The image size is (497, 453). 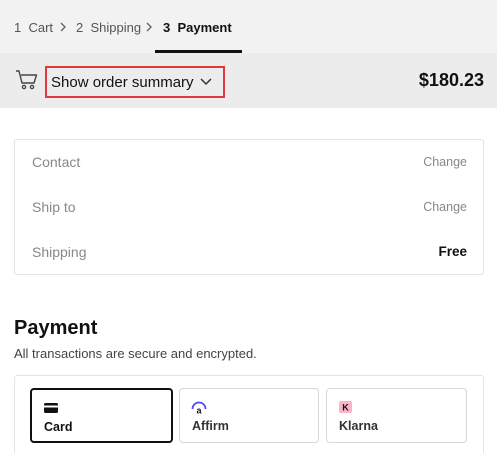 I want to click on show-order-summary-button: Show order summary, so click(x=135, y=82).